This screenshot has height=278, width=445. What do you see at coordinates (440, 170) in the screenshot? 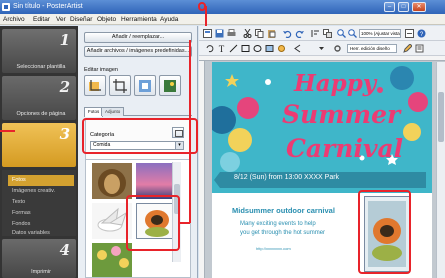
I see `canvas-scrollbar` at bounding box center [440, 170].